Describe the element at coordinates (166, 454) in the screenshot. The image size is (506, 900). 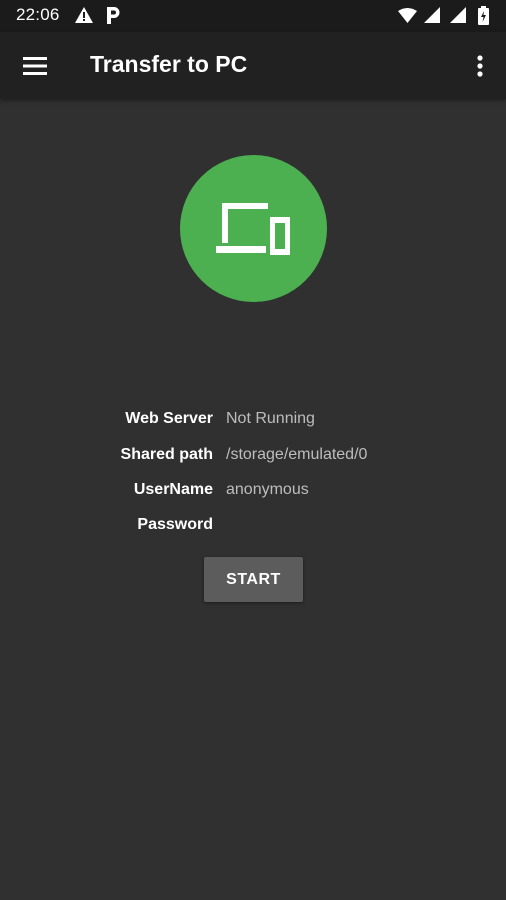
I see `shared-path-label: Shared path` at that location.